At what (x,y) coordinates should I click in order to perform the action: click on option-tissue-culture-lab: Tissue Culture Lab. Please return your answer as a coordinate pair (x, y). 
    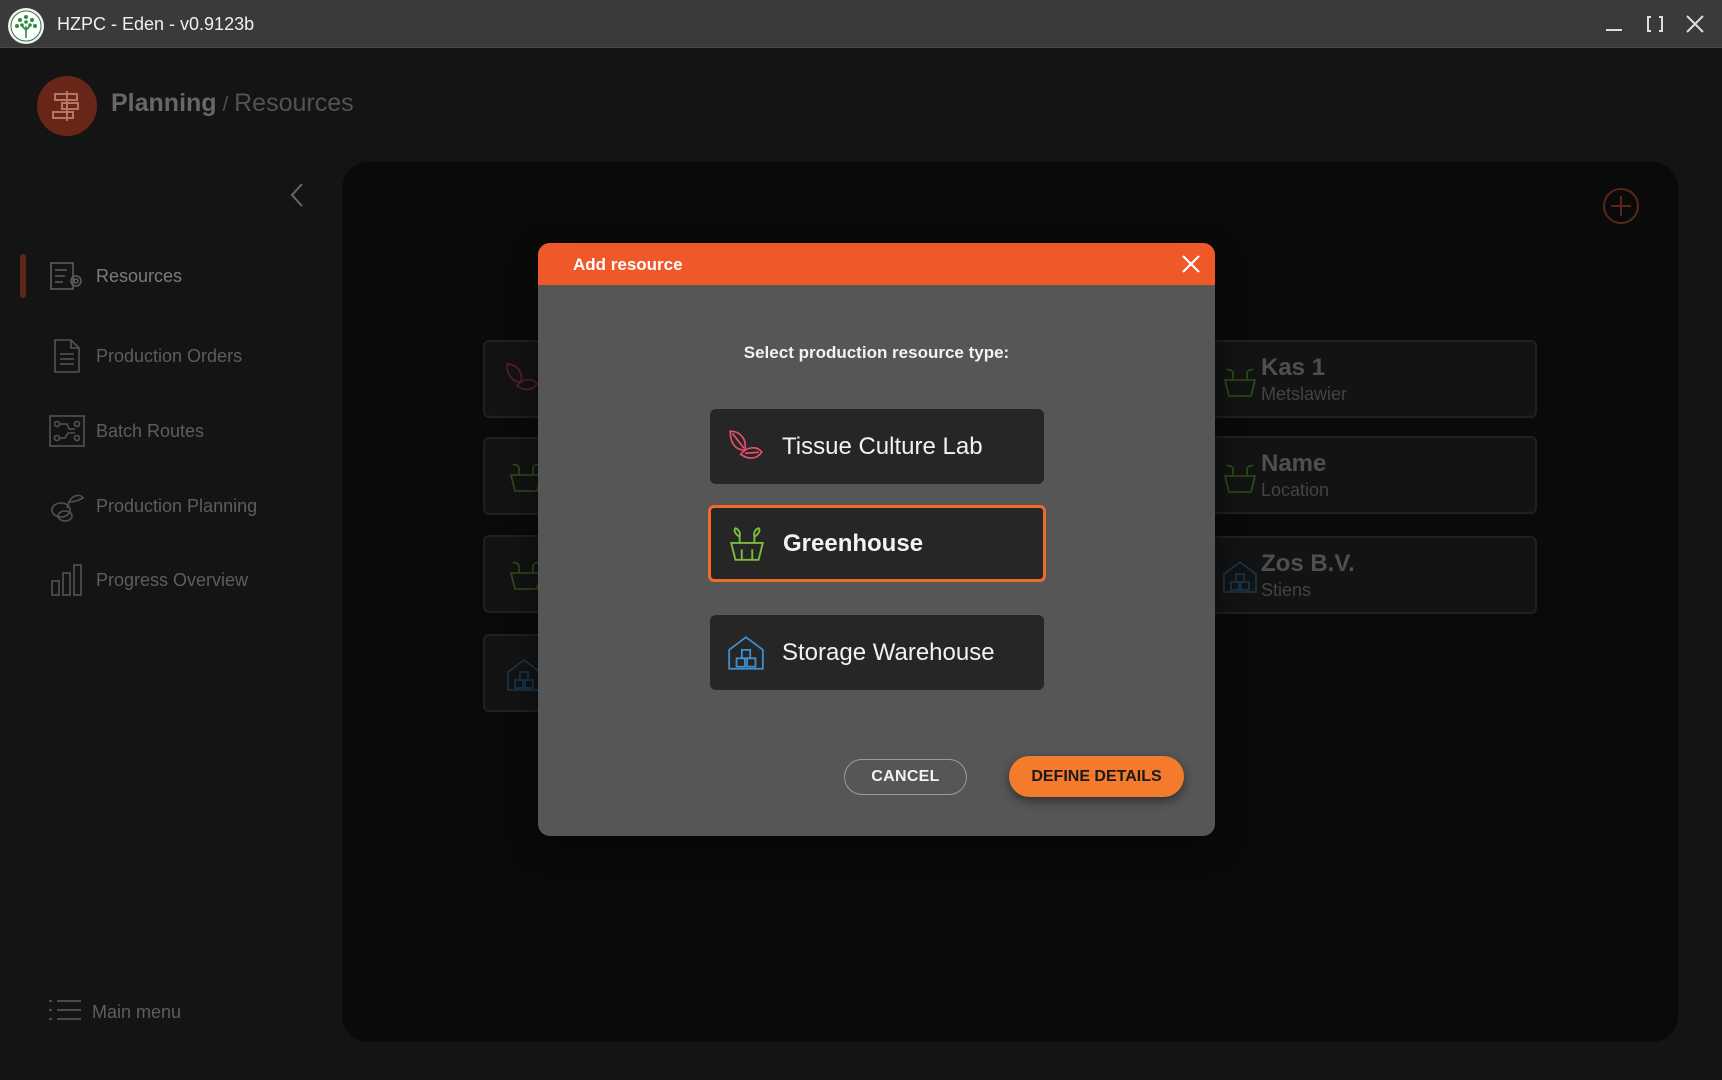
    Looking at the image, I should click on (877, 446).